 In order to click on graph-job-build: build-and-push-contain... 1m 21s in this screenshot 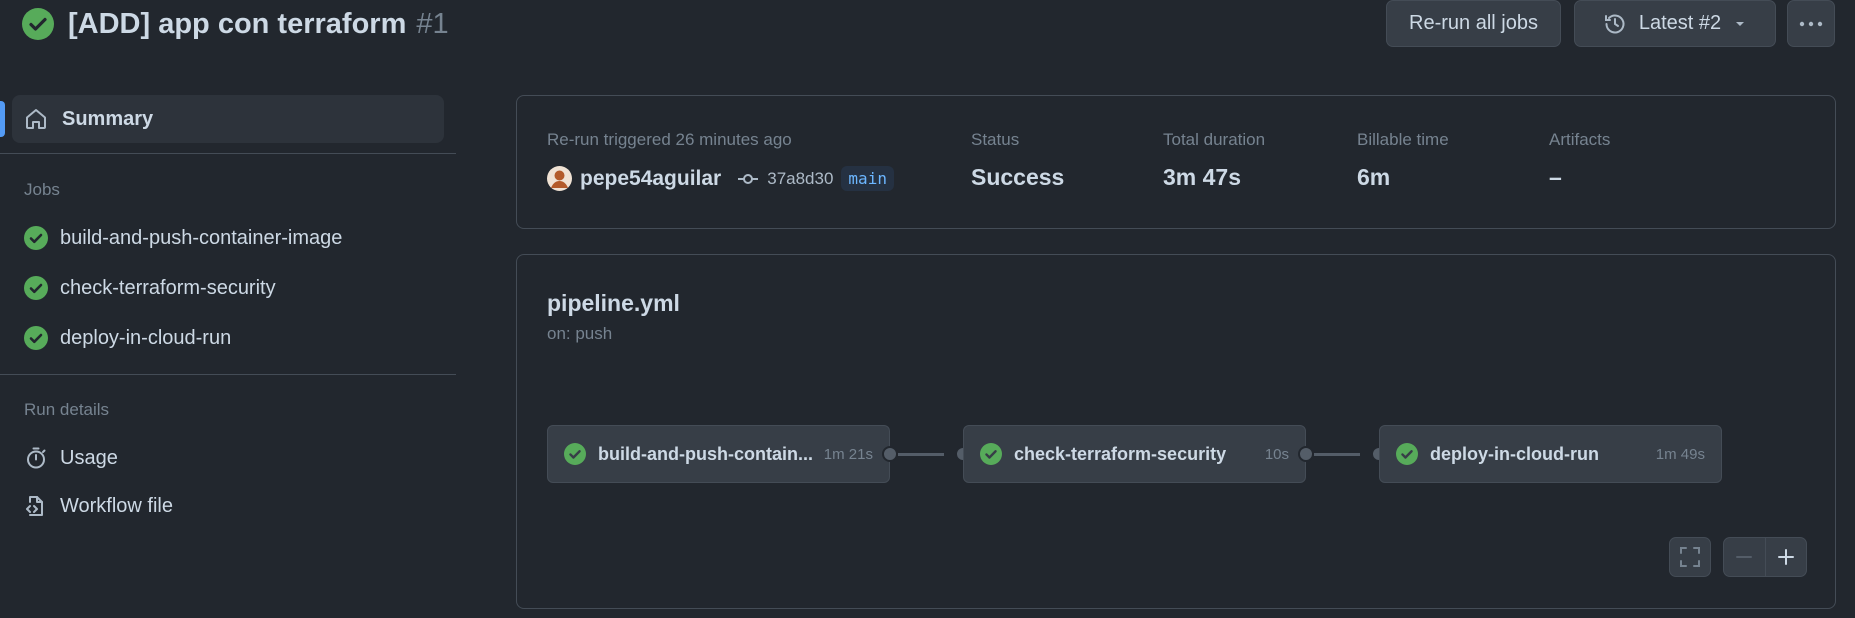, I will do `click(718, 454)`.